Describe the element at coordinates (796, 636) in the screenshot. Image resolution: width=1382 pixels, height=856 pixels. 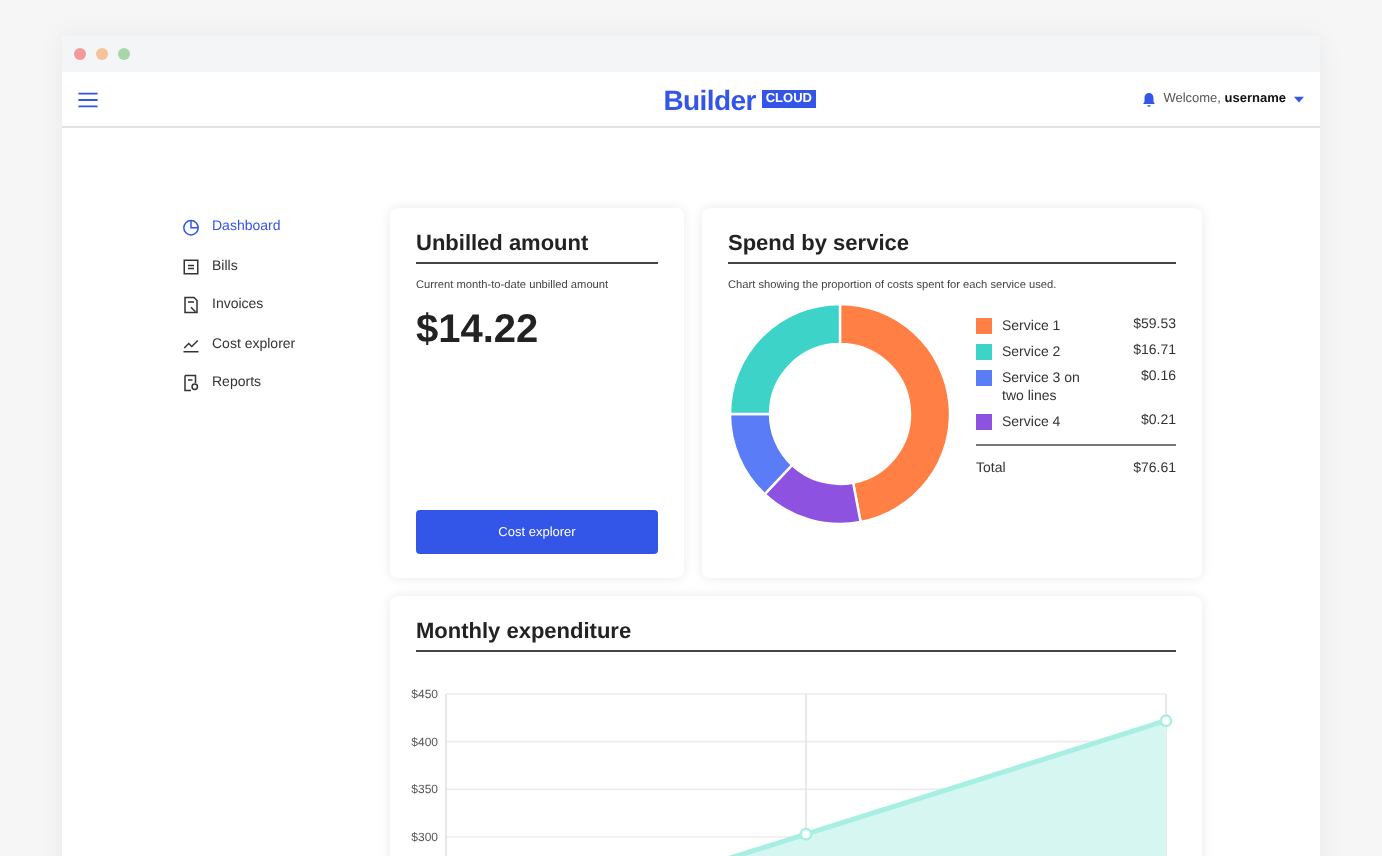
I see `card-title: Monthly expenditure` at that location.